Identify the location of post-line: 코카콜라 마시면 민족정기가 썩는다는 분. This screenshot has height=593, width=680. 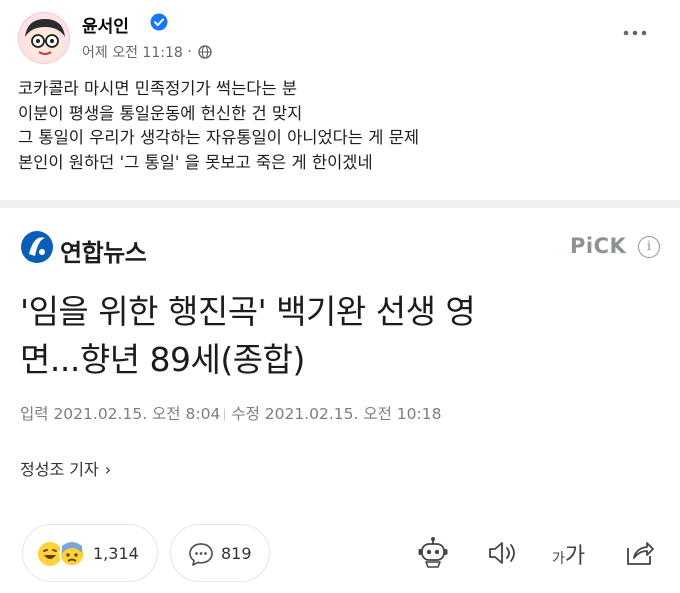
(158, 88).